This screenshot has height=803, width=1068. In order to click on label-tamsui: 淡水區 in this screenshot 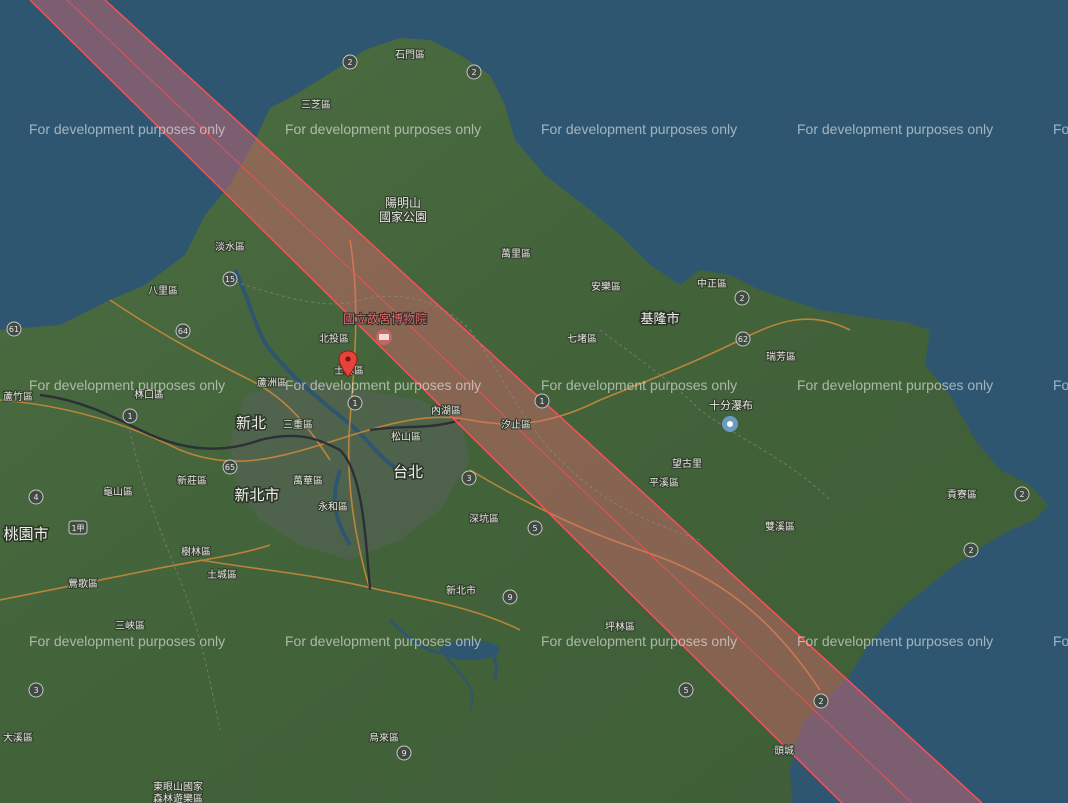, I will do `click(230, 247)`.